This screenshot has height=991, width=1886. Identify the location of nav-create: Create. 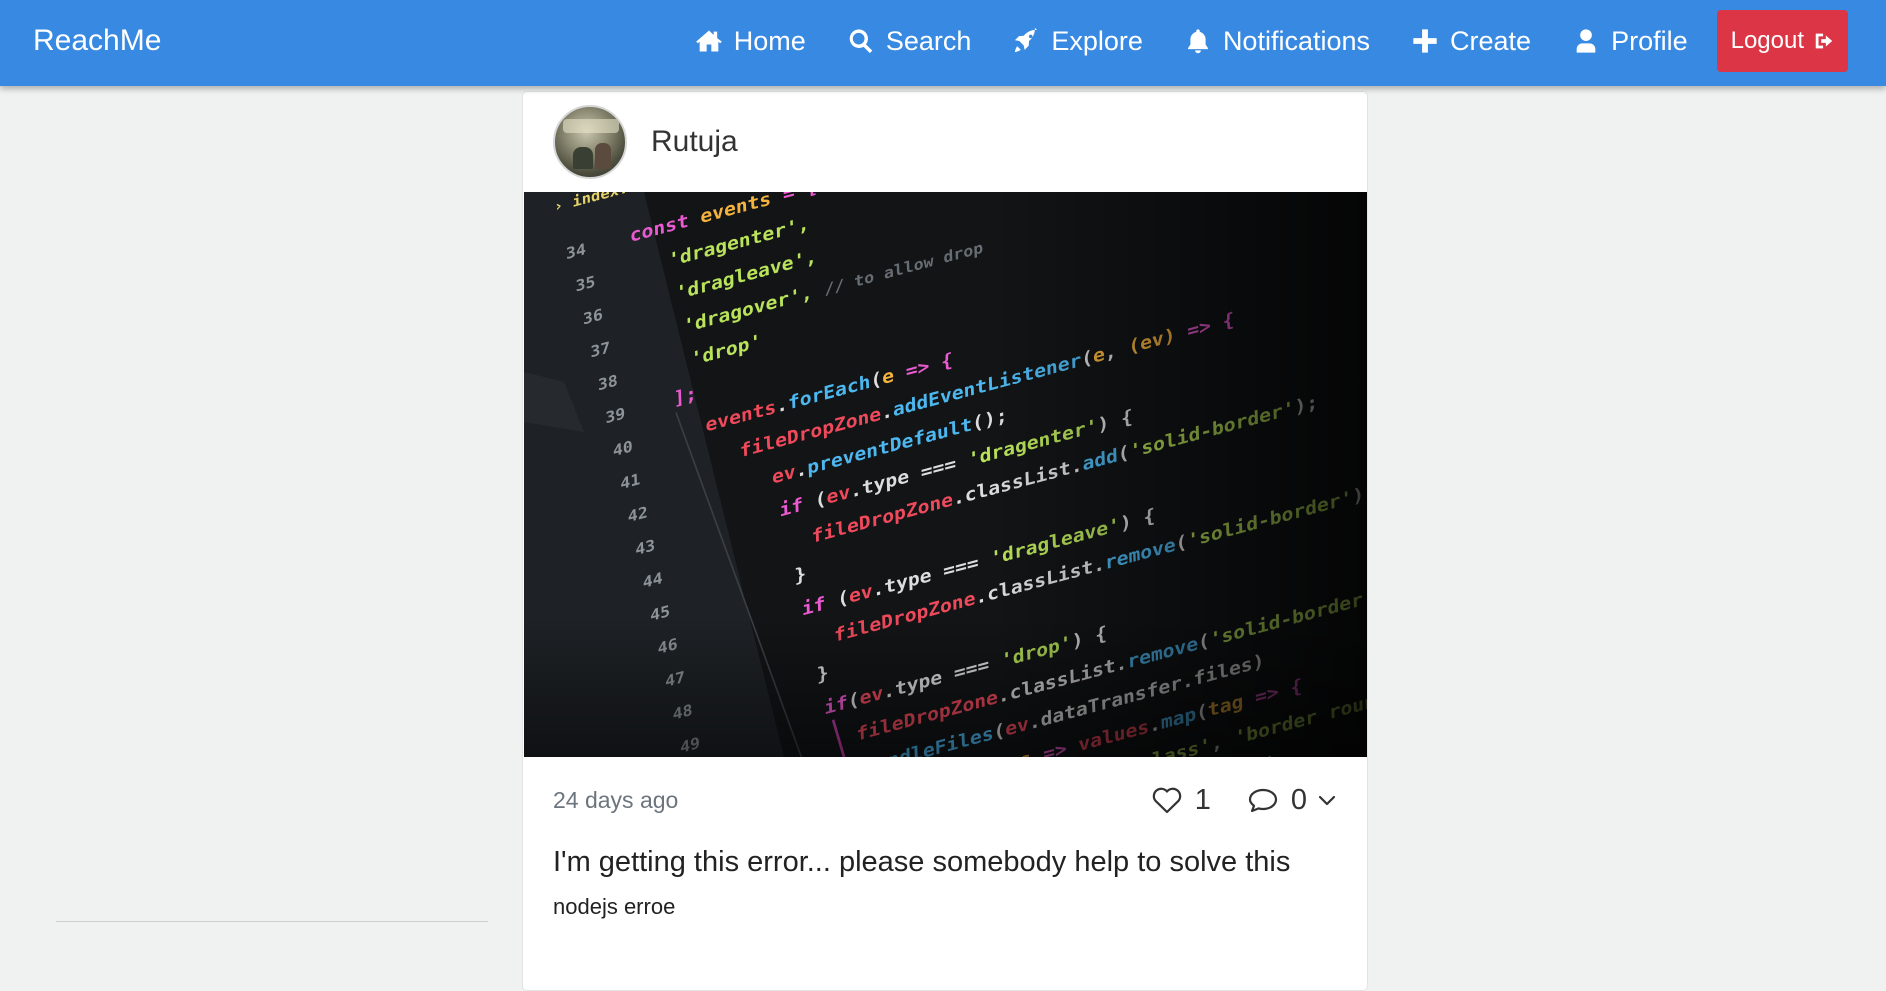
(1471, 41).